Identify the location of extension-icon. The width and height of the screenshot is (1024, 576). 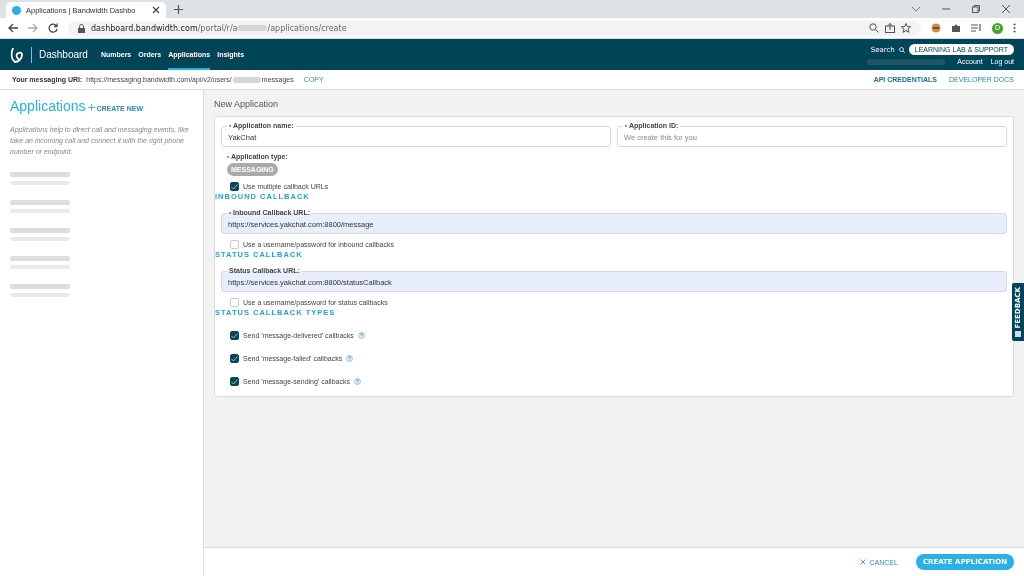
(936, 28).